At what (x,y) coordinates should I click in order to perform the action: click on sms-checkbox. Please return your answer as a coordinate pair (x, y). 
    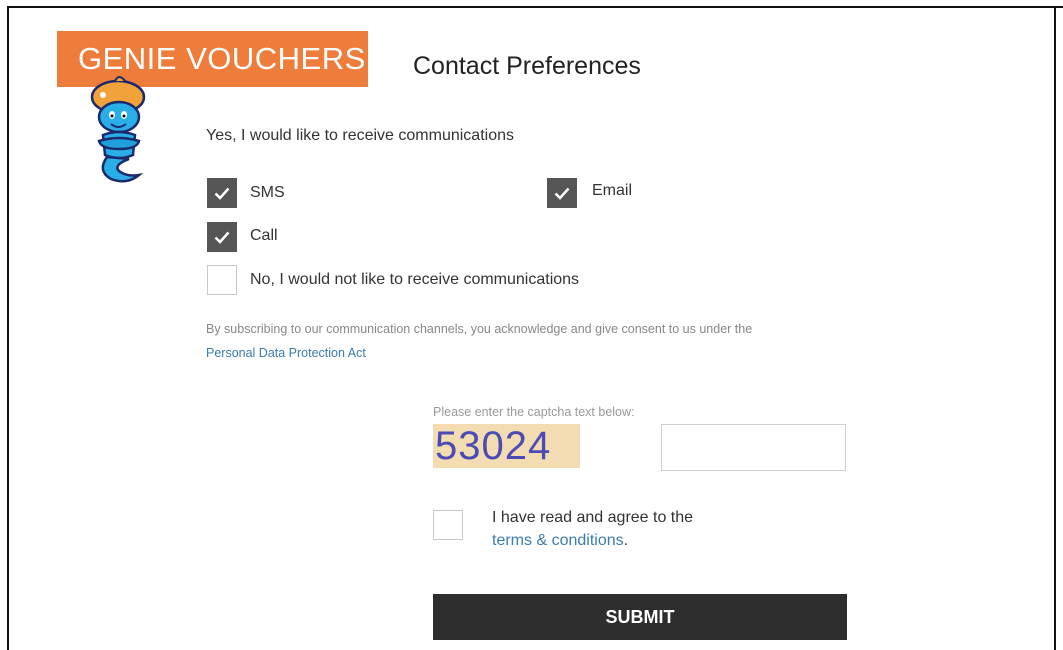
    Looking at the image, I should click on (222, 193).